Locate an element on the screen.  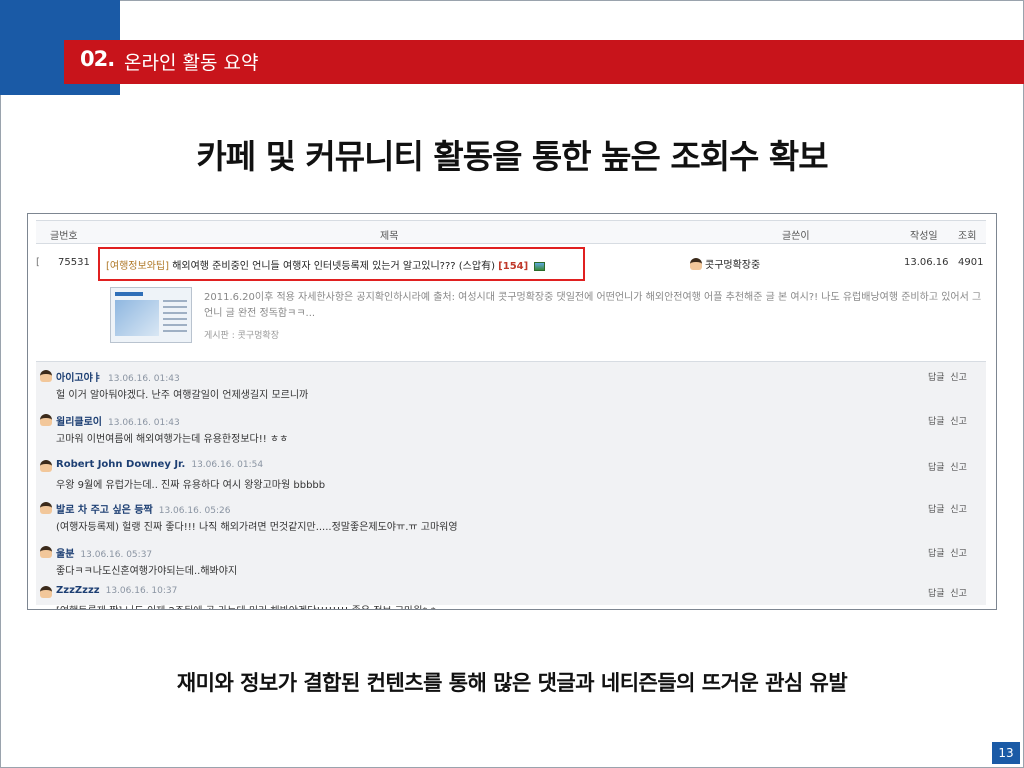
col-views: 조회 is located at coordinates (967, 236).